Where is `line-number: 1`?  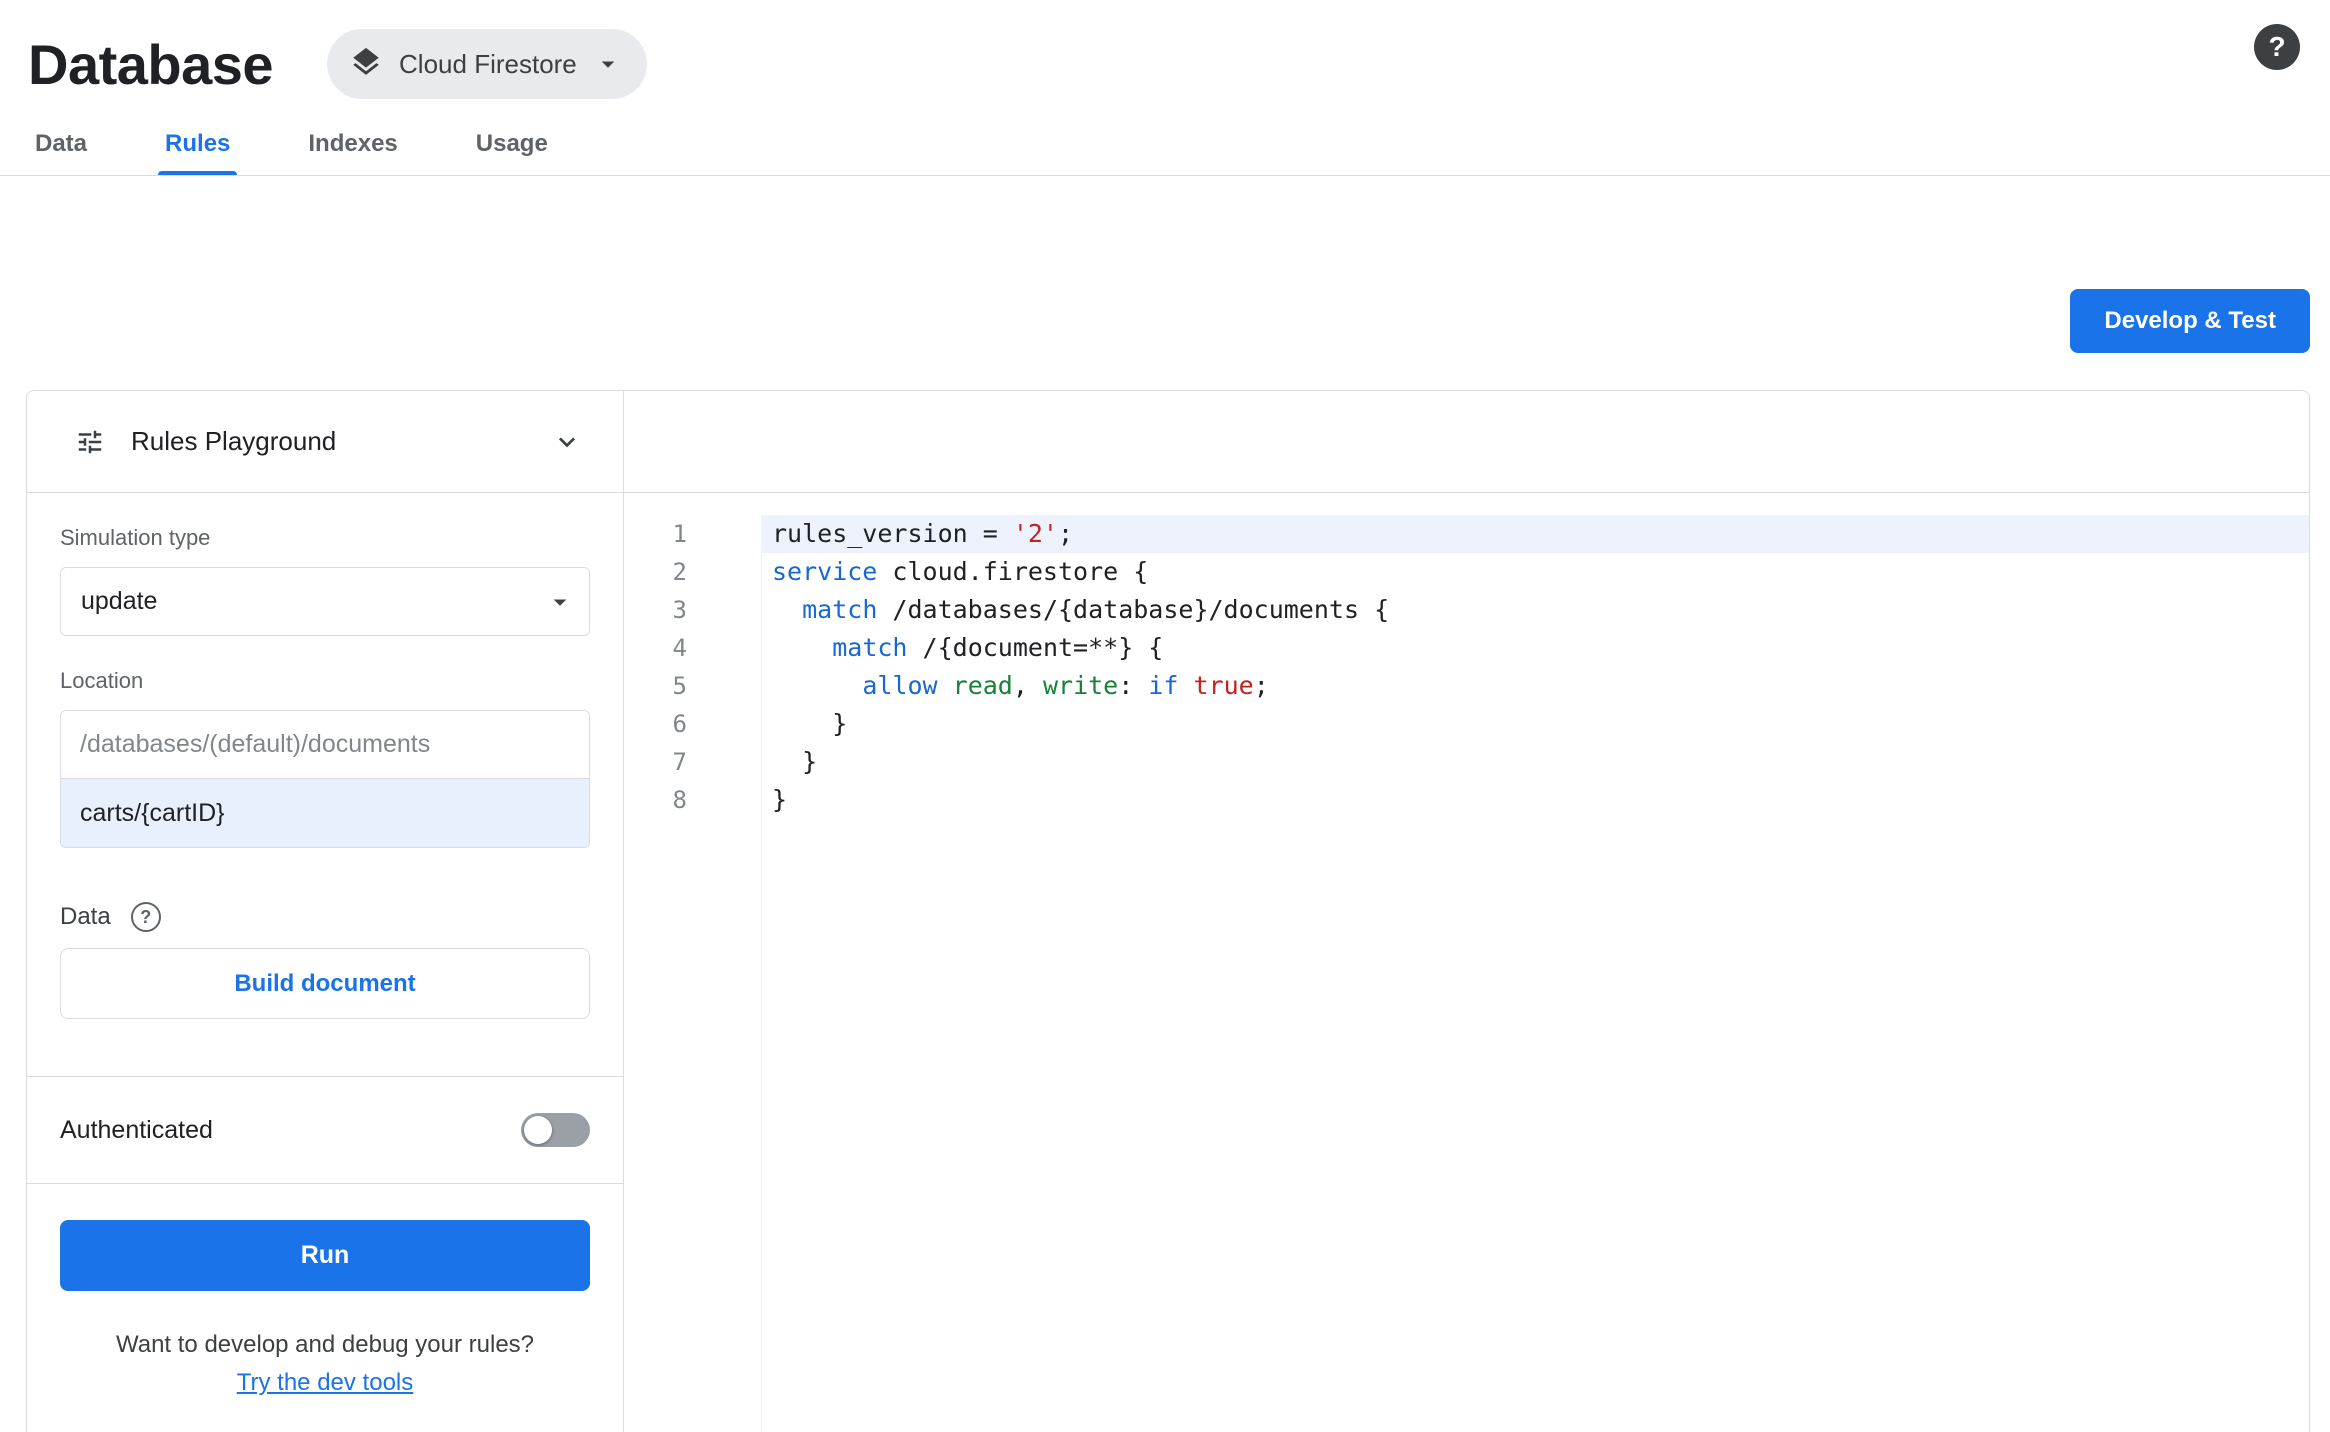 line-number: 1 is located at coordinates (679, 534).